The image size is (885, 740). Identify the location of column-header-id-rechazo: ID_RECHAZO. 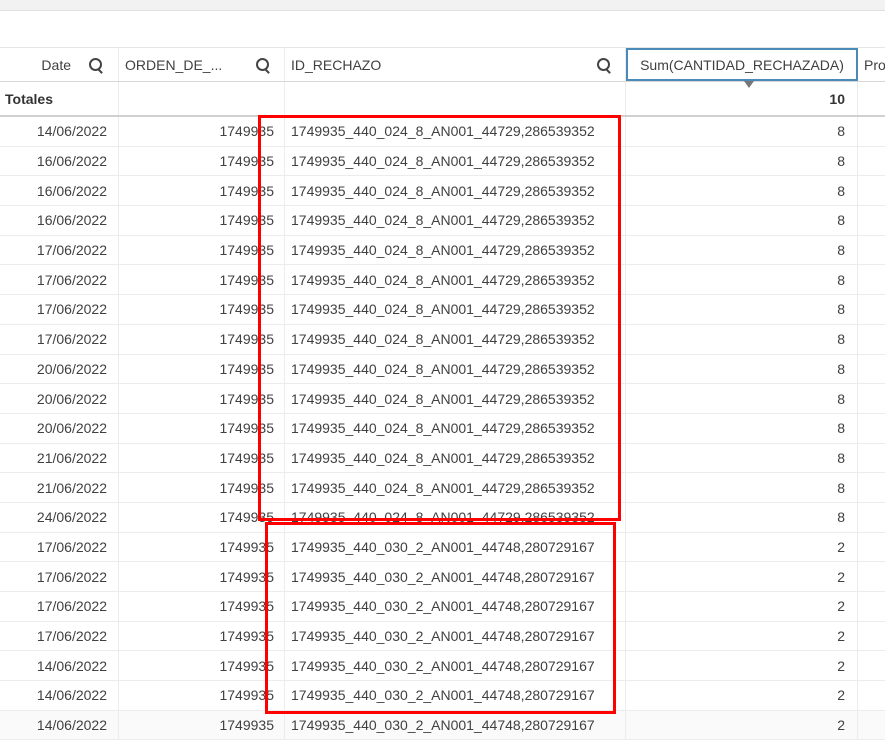
(455, 64).